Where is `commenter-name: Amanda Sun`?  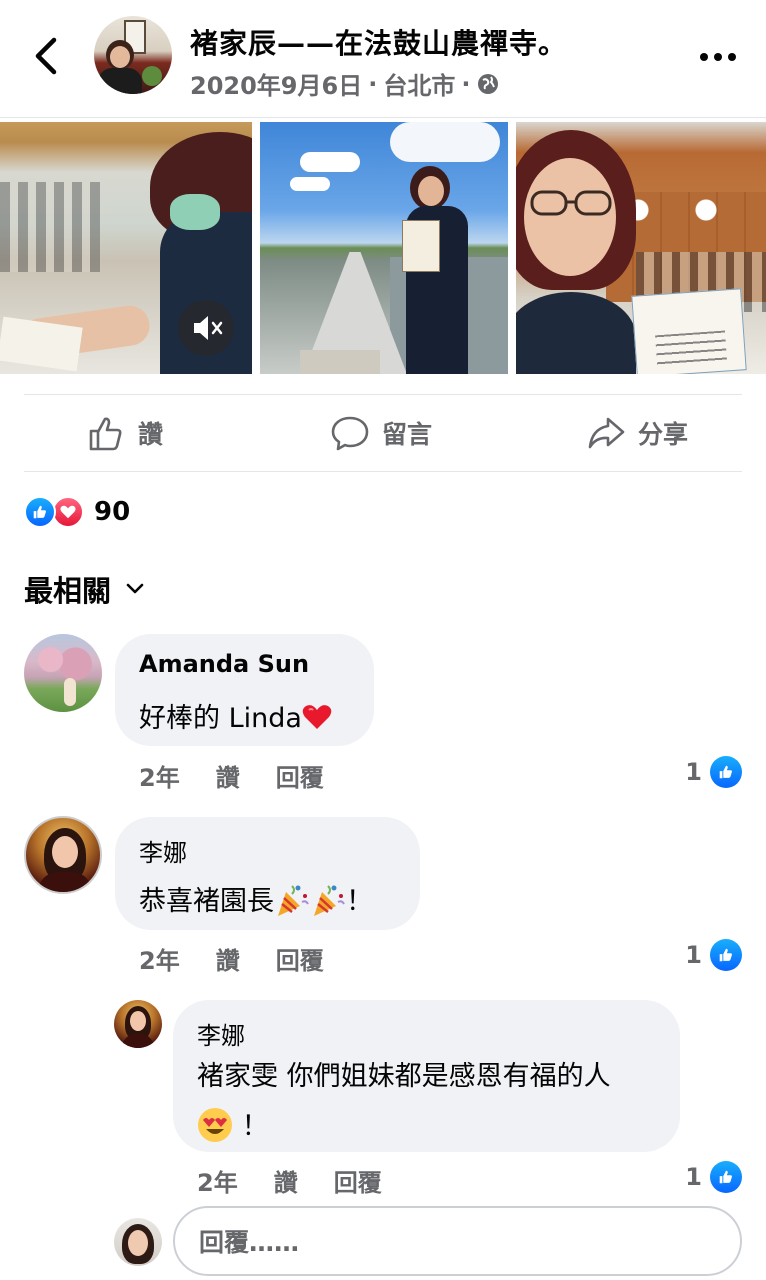
commenter-name: Amanda Sun is located at coordinates (224, 664).